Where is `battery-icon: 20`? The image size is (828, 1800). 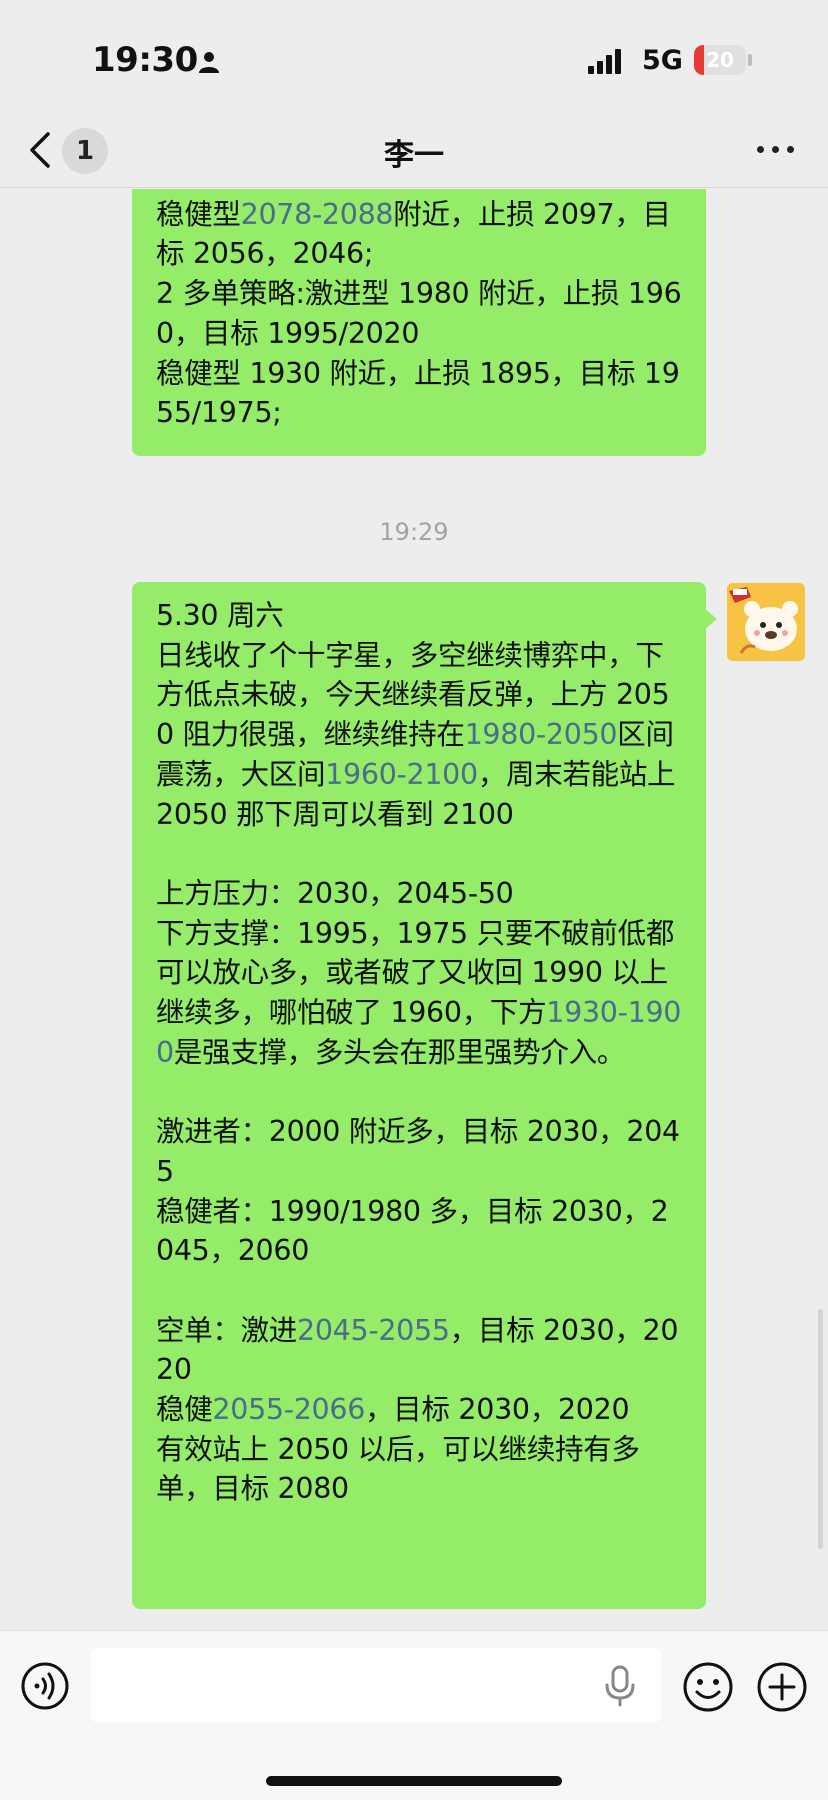
battery-icon: 20 is located at coordinates (720, 60).